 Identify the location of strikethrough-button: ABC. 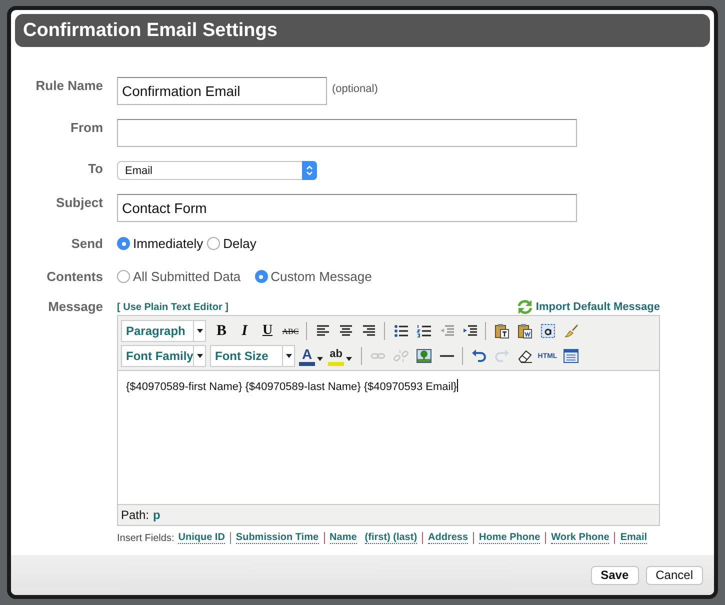
(290, 331).